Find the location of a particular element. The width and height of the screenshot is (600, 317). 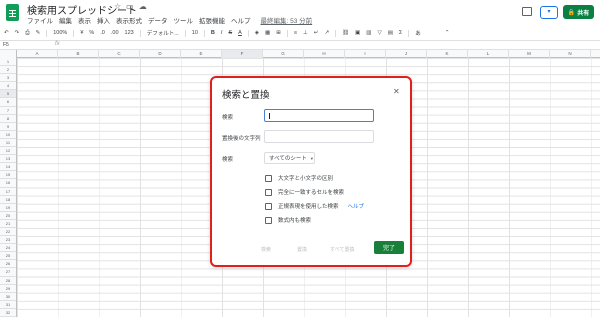

column-header: N is located at coordinates (570, 54).